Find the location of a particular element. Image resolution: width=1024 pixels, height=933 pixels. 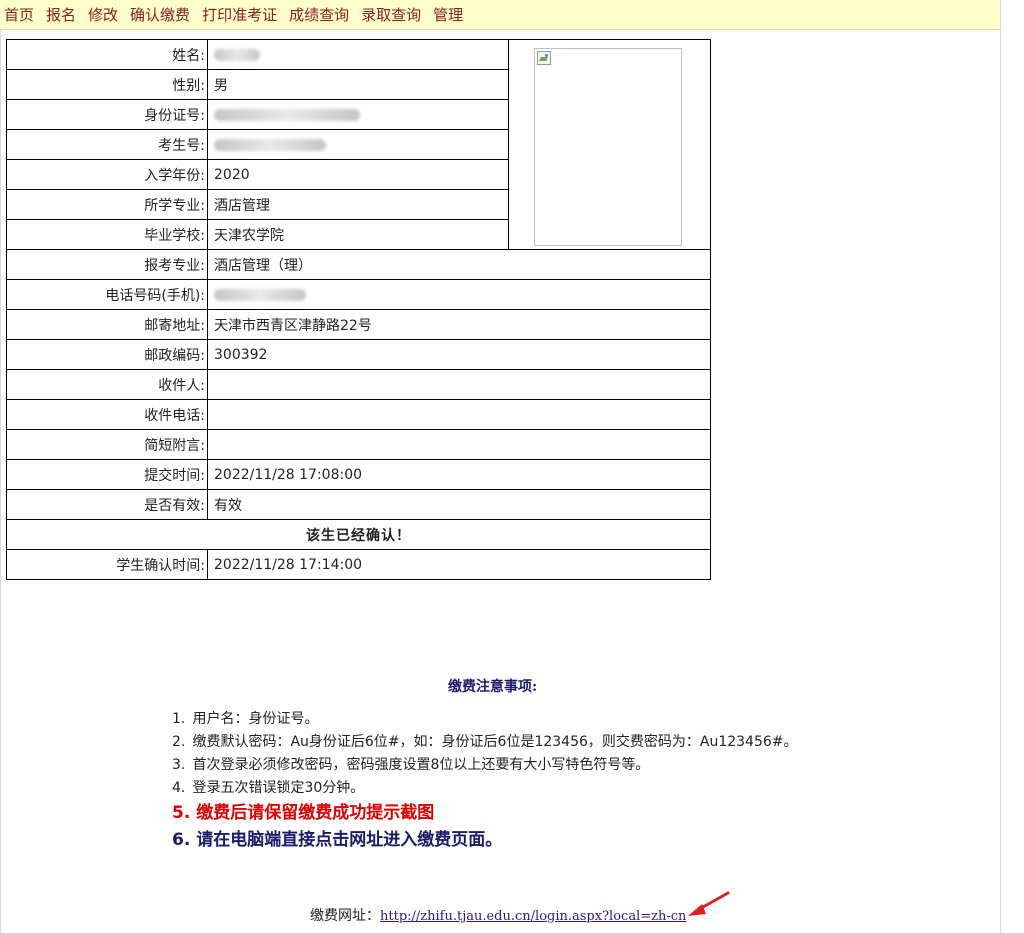

table-row: 是否有效: 有效 is located at coordinates (358, 504).